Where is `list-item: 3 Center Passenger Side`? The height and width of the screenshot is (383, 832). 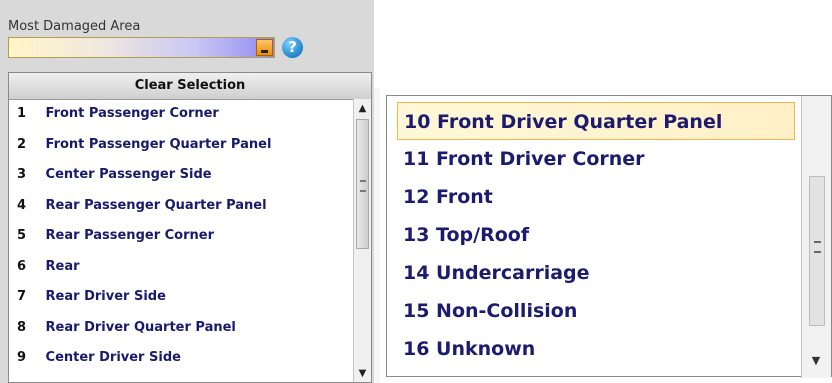
list-item: 3 Center Passenger Side is located at coordinates (180, 175).